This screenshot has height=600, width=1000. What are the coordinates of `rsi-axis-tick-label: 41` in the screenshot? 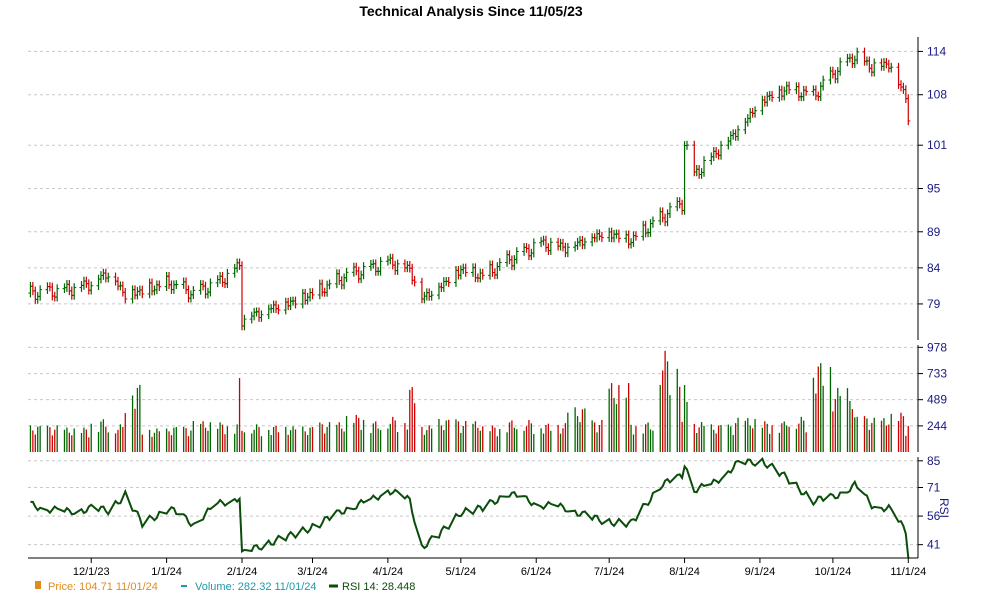 It's located at (934, 545).